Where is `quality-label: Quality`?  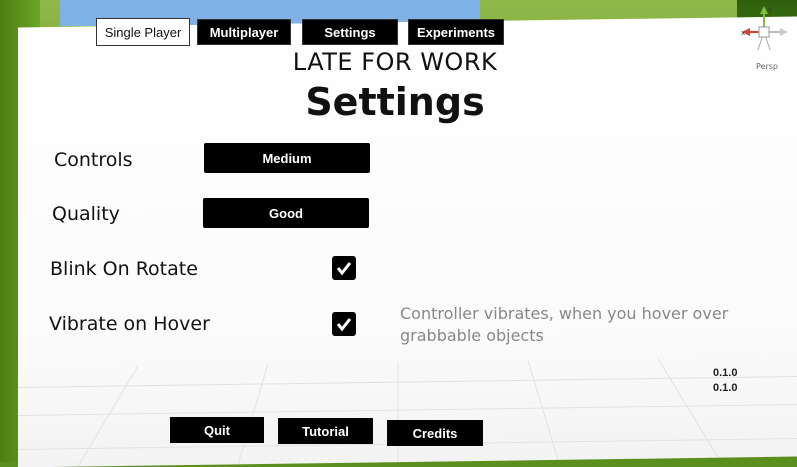 quality-label: Quality is located at coordinates (86, 214).